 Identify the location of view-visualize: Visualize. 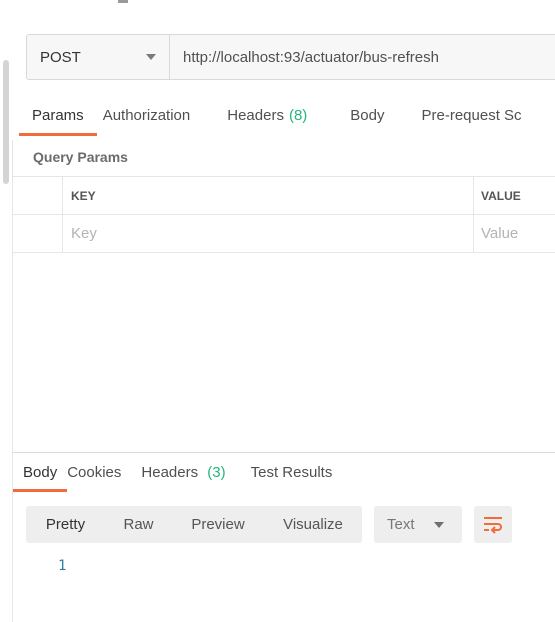
(313, 524).